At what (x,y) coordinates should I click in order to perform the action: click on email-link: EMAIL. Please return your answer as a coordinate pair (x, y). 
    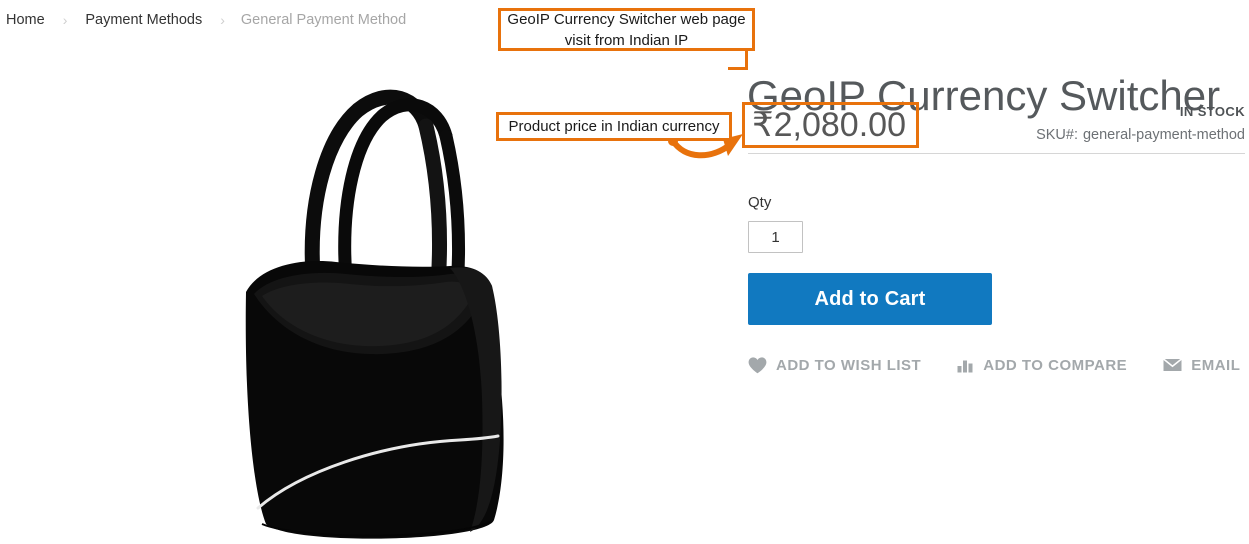
    Looking at the image, I should click on (1201, 365).